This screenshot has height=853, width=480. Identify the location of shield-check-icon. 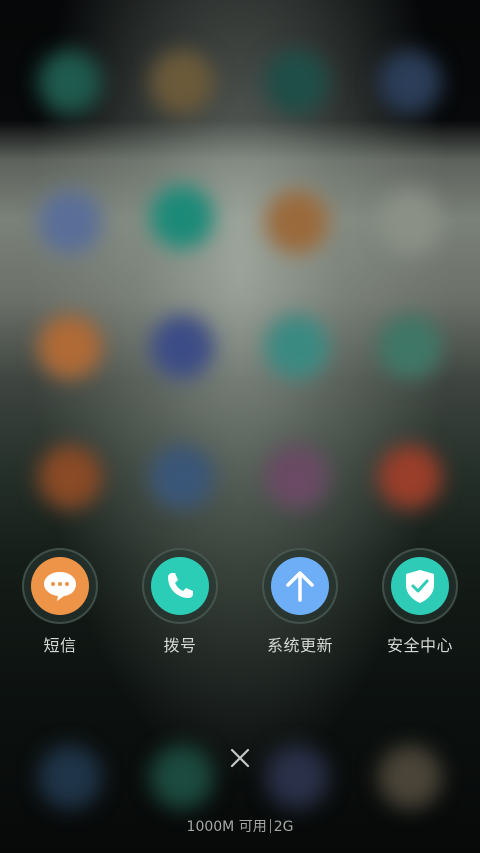
(420, 586).